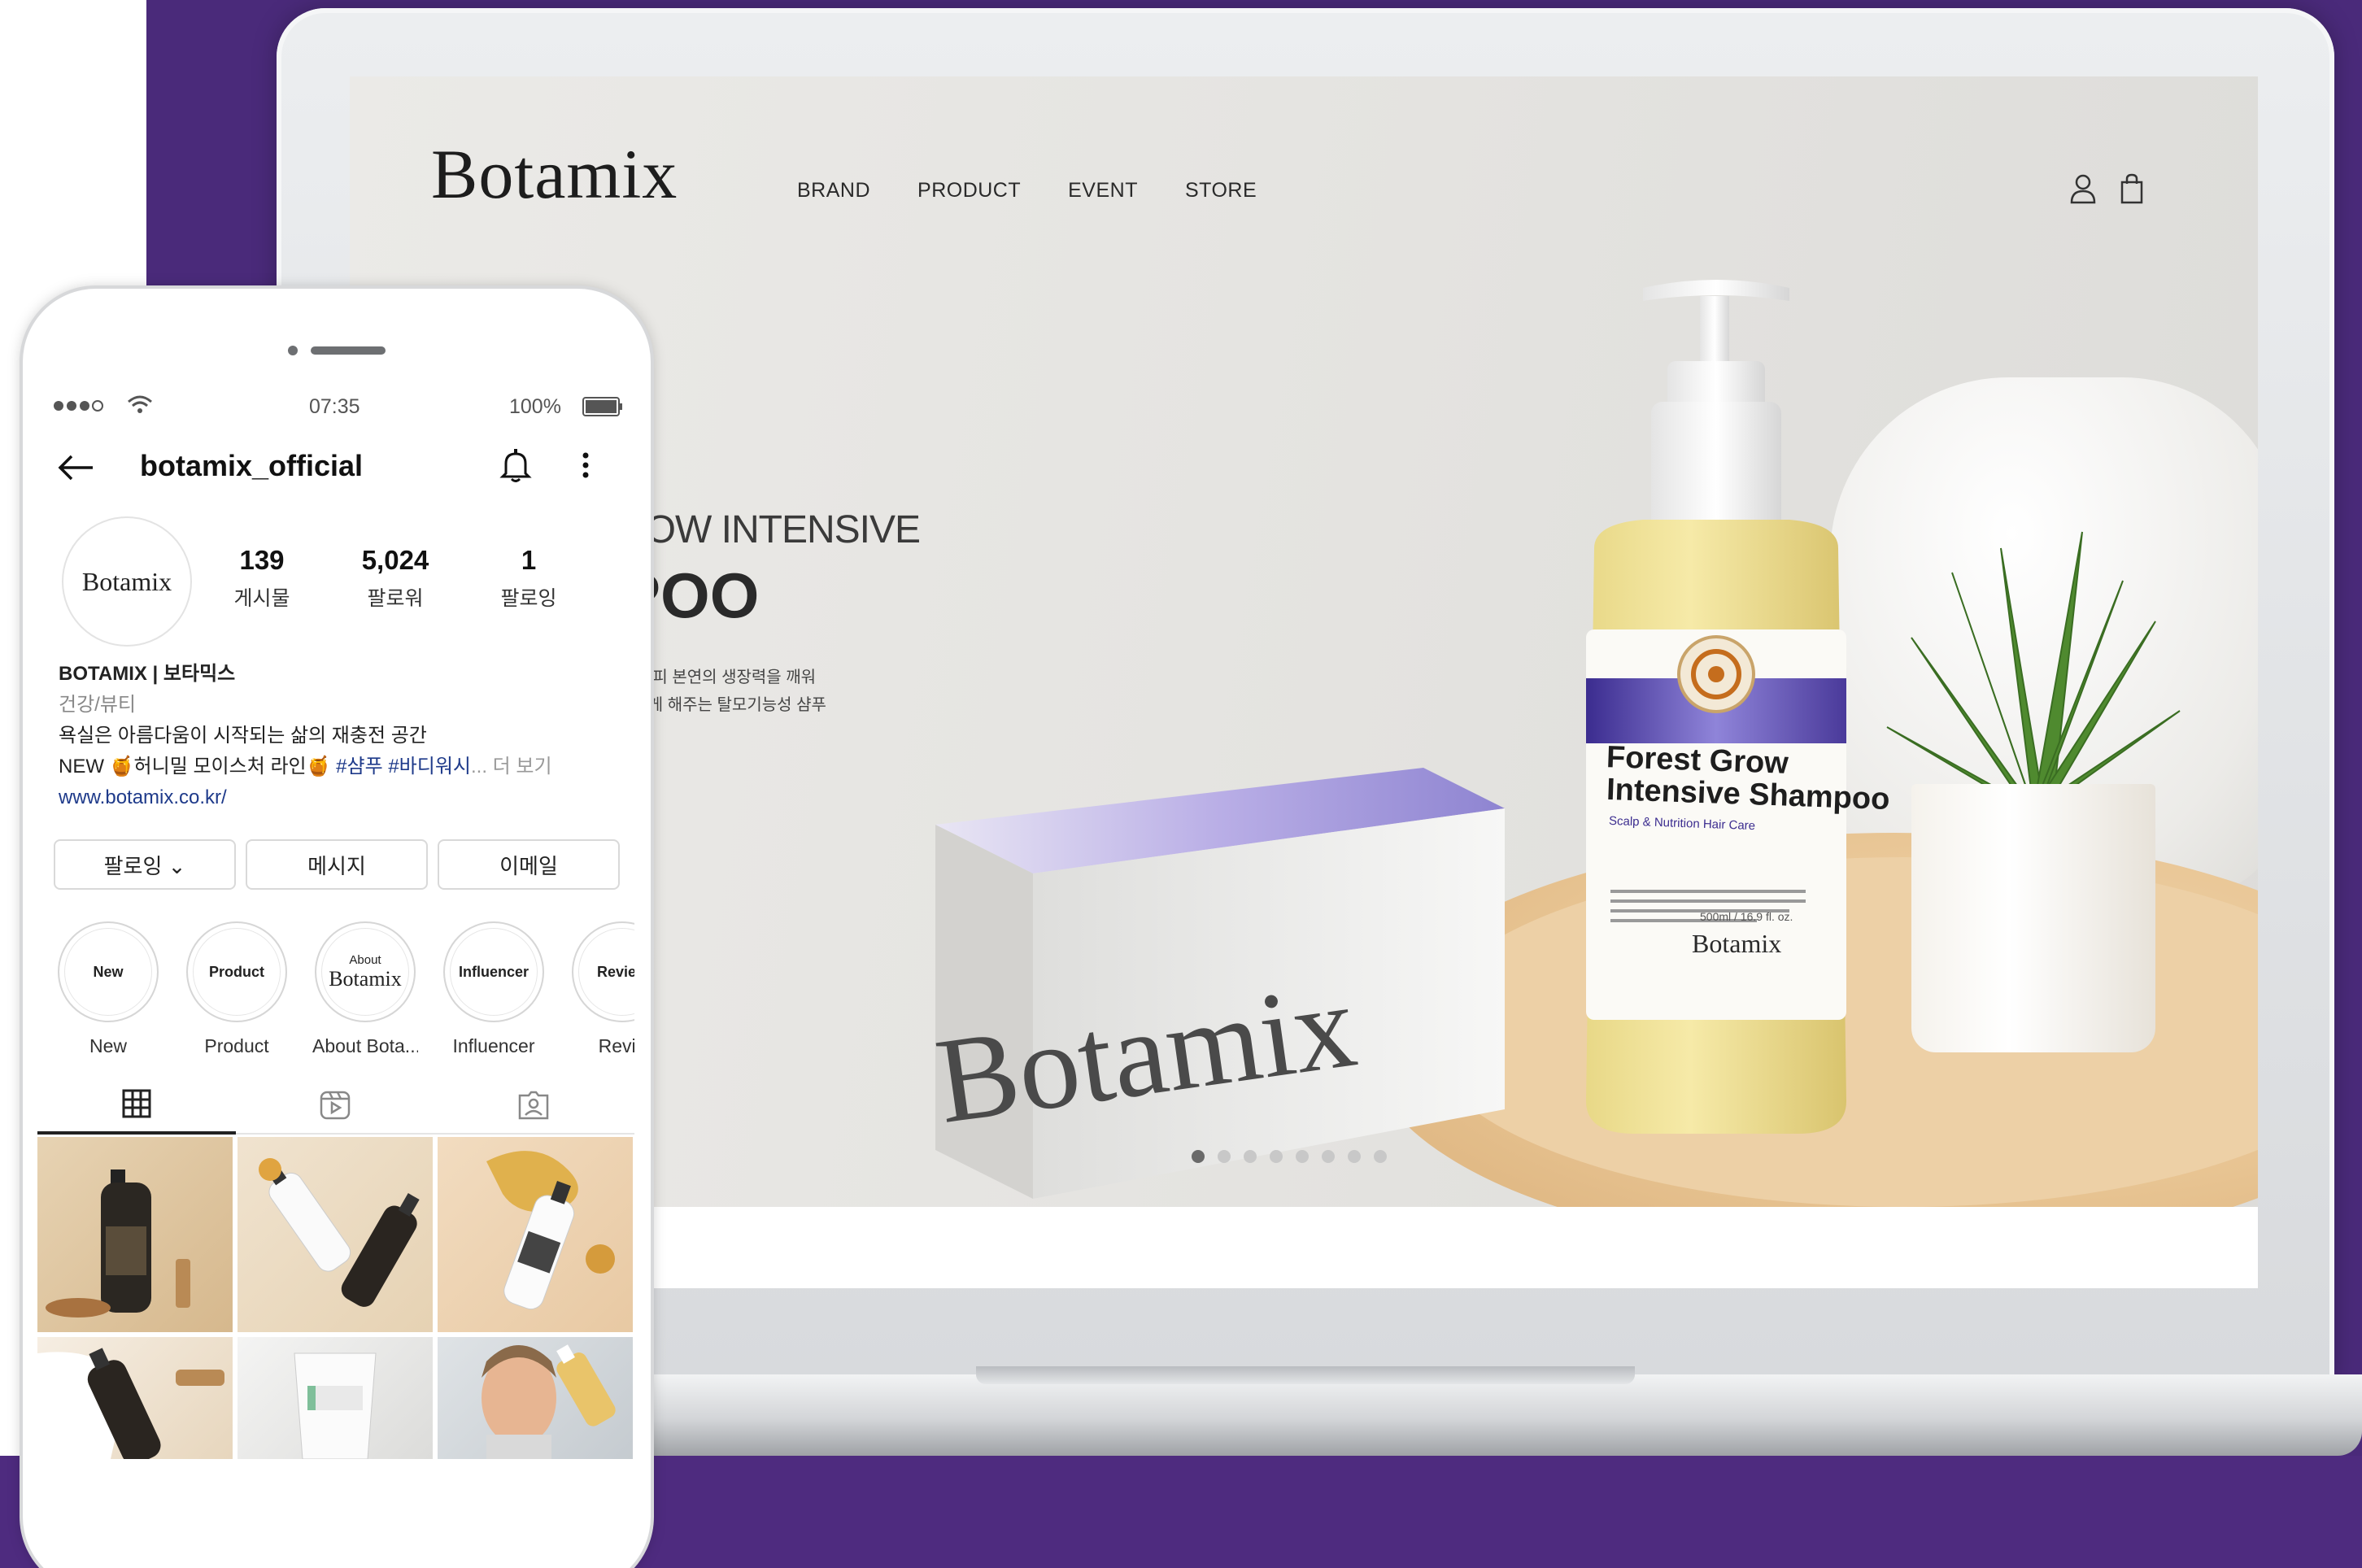  Describe the element at coordinates (549, 1401) in the screenshot. I see `model-photo` at that location.